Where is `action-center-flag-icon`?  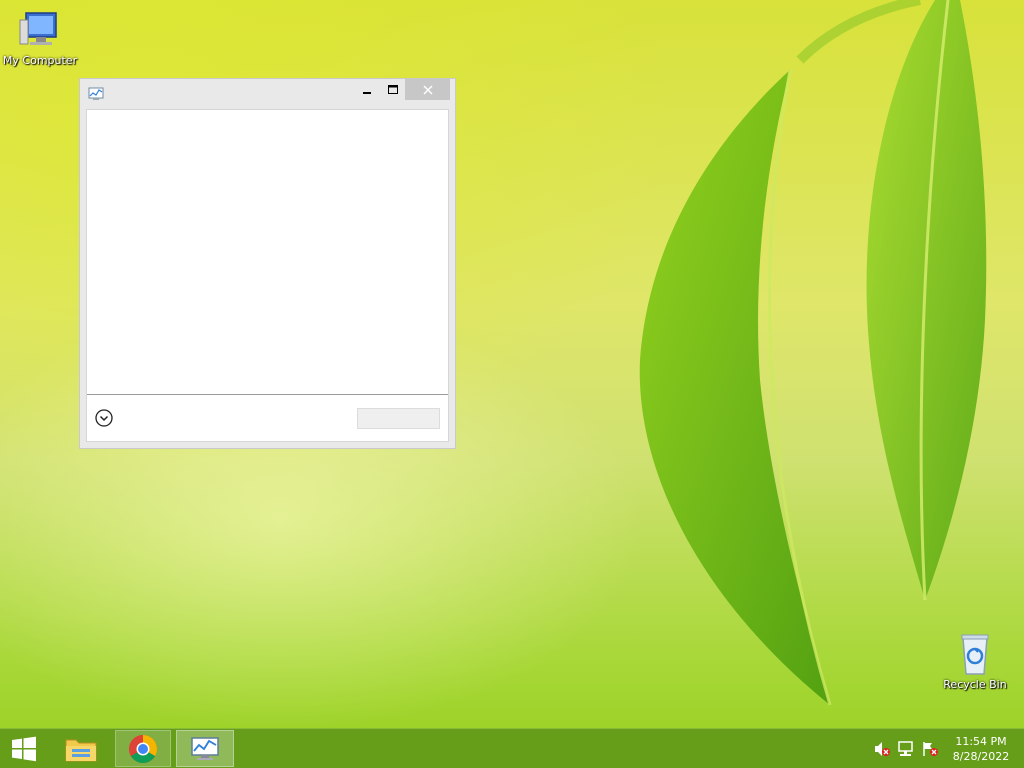 action-center-flag-icon is located at coordinates (930, 749).